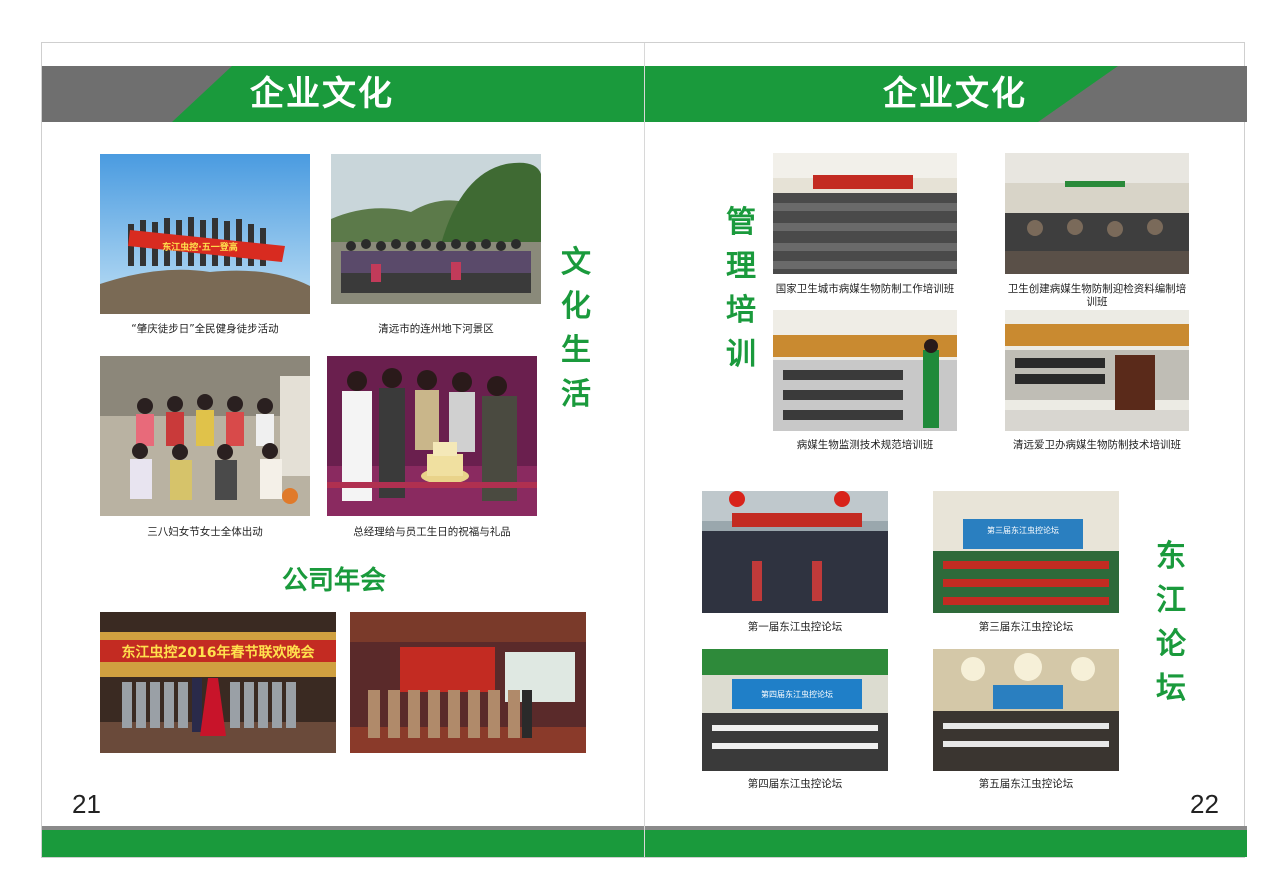  I want to click on caption-birthday: 总经理给与员工生日的祝福与礼品, so click(432, 532).